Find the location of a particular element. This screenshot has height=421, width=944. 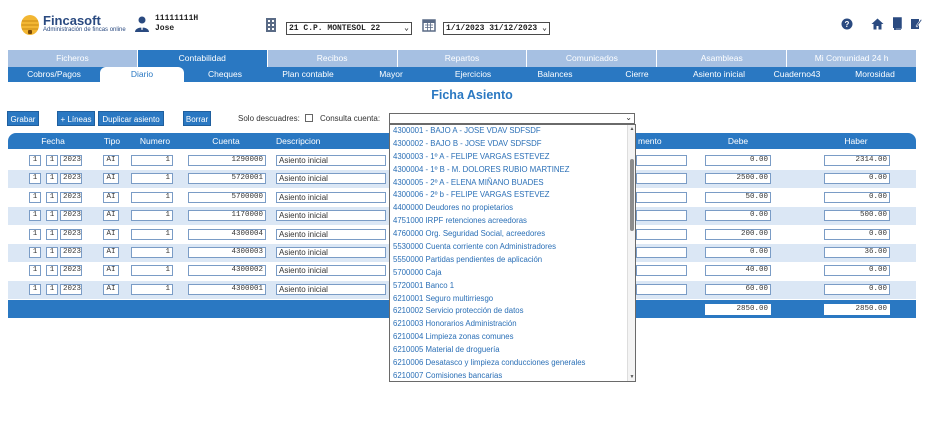

tab-contabilidad: Contabilidad is located at coordinates (202, 58).